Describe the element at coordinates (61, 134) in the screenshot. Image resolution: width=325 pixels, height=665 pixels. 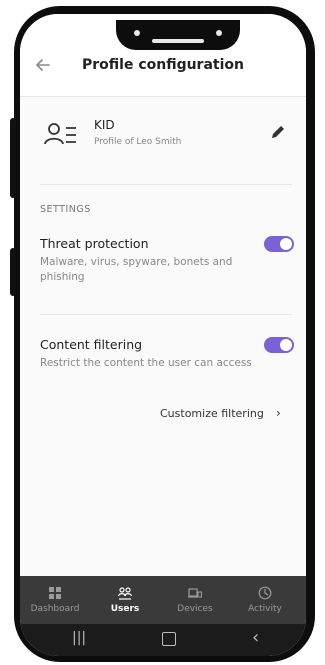
I see `user-list-icon` at that location.